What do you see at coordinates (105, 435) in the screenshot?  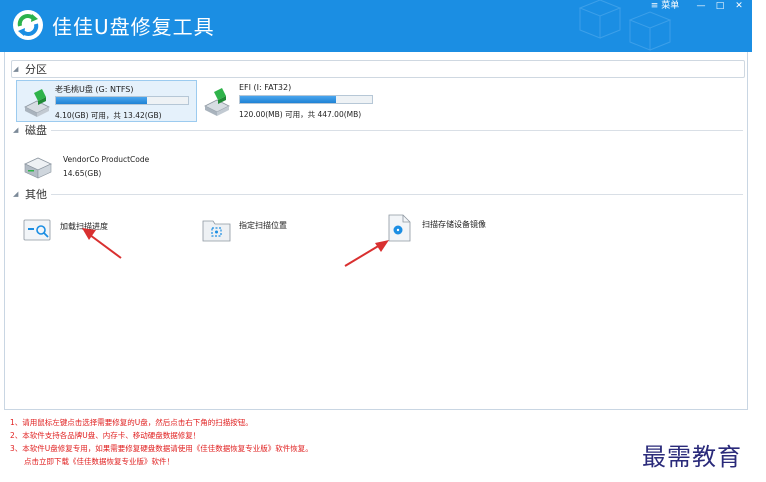 I see `note-2: 2、本软件支持各品牌U盘、内存卡、移动硬盘数据修复！` at bounding box center [105, 435].